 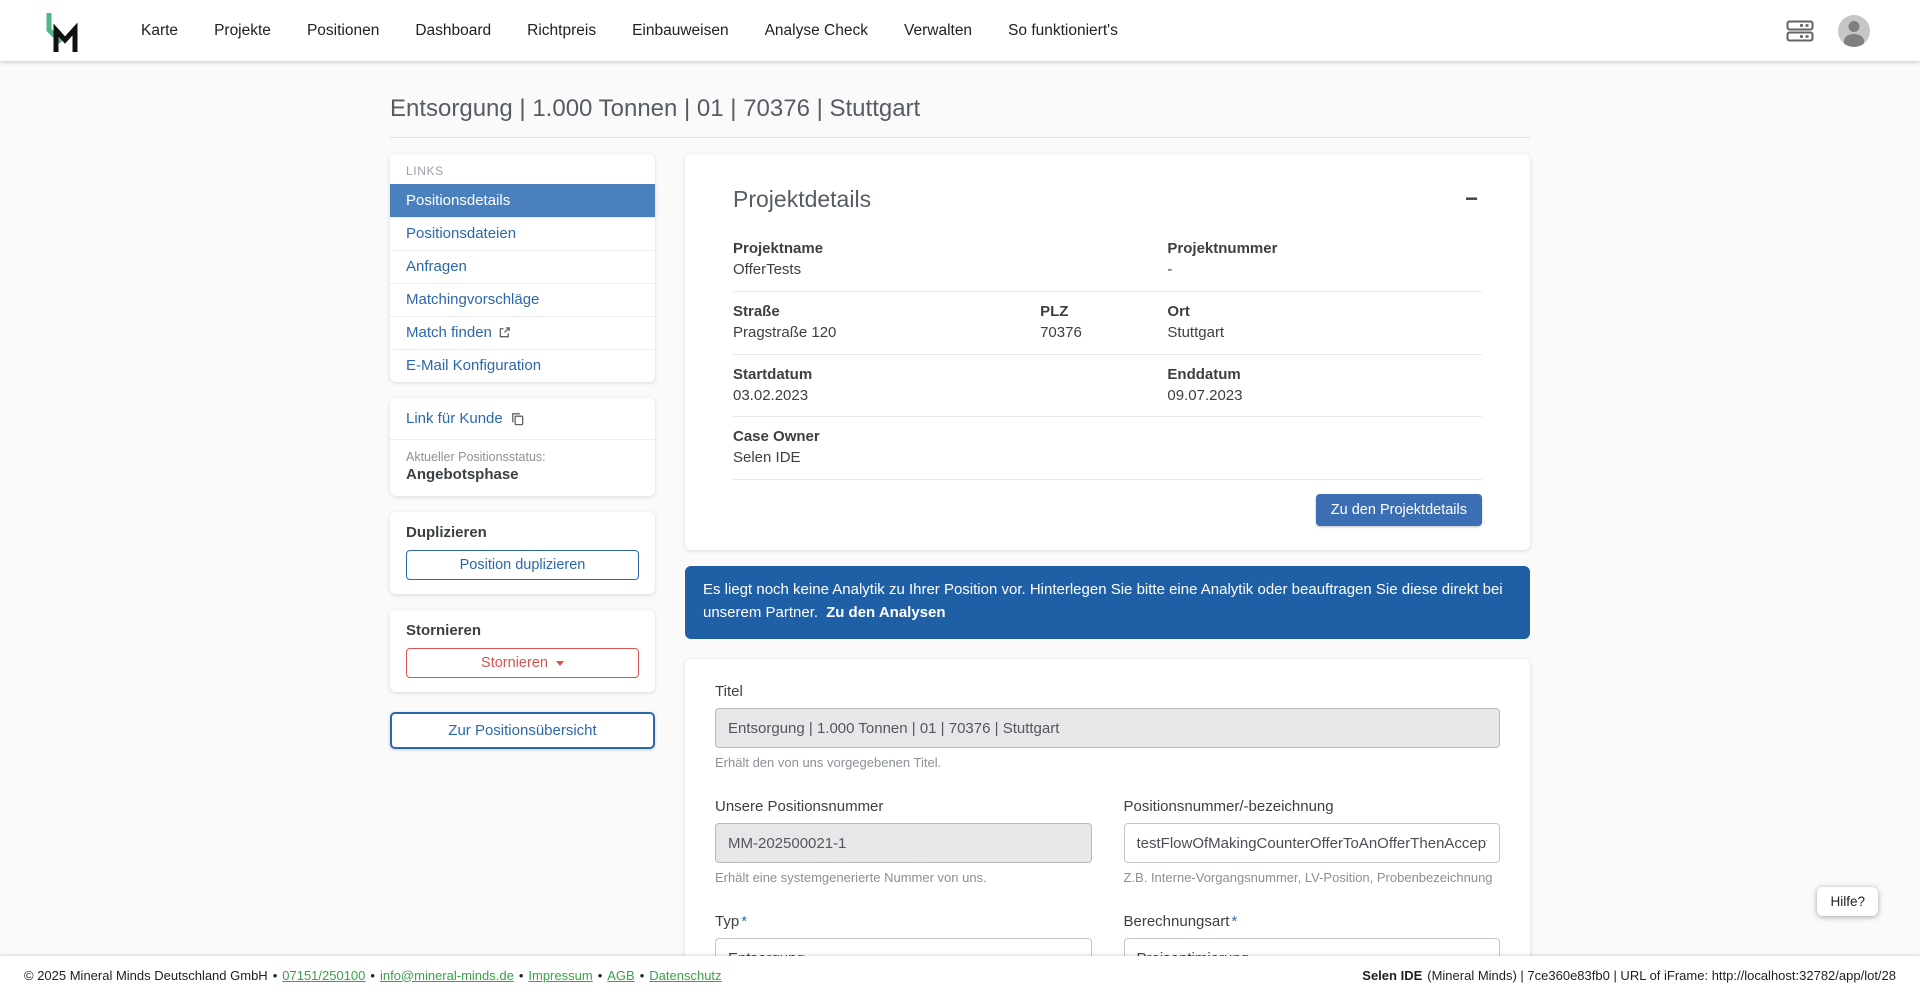 I want to click on field-value: Pragstraße 120, so click(x=785, y=332).